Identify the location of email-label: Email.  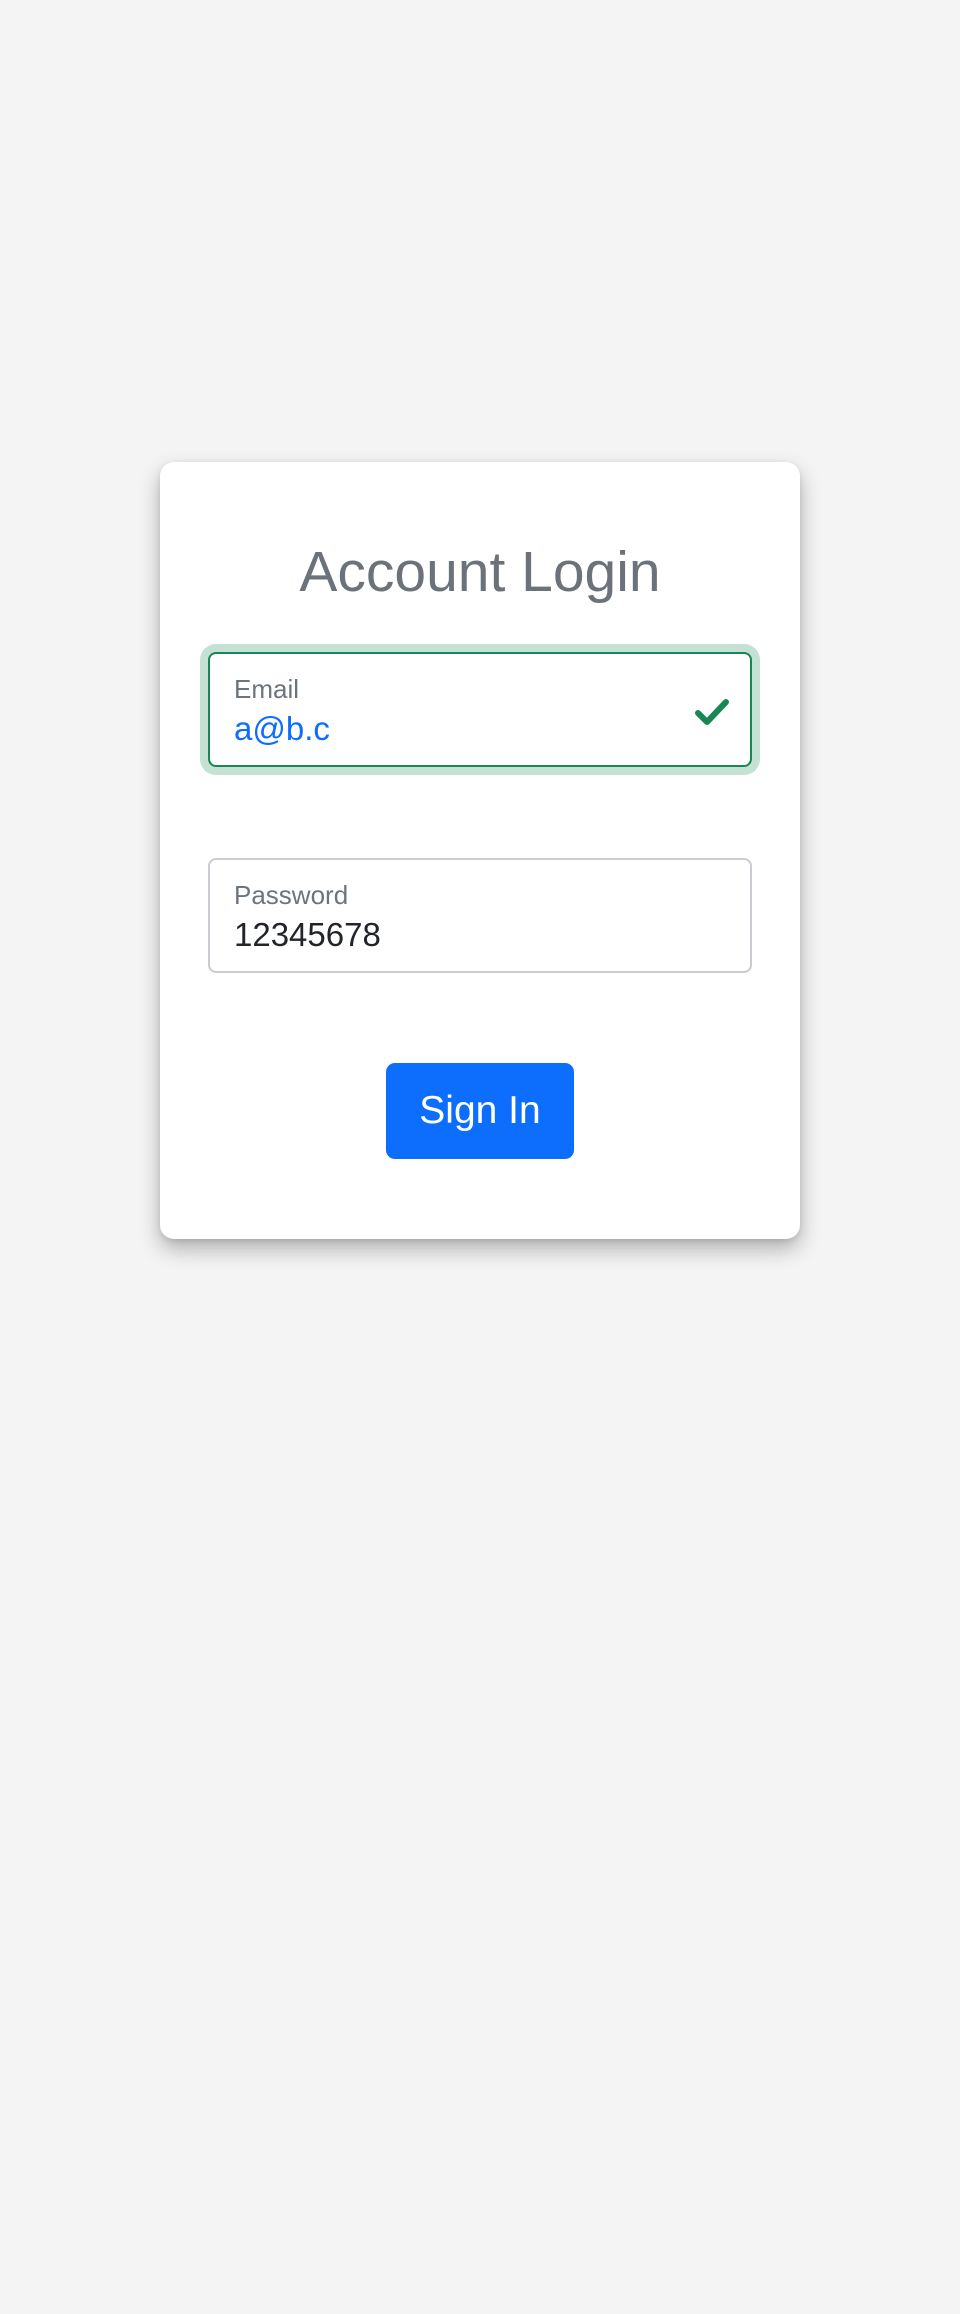
(267, 689).